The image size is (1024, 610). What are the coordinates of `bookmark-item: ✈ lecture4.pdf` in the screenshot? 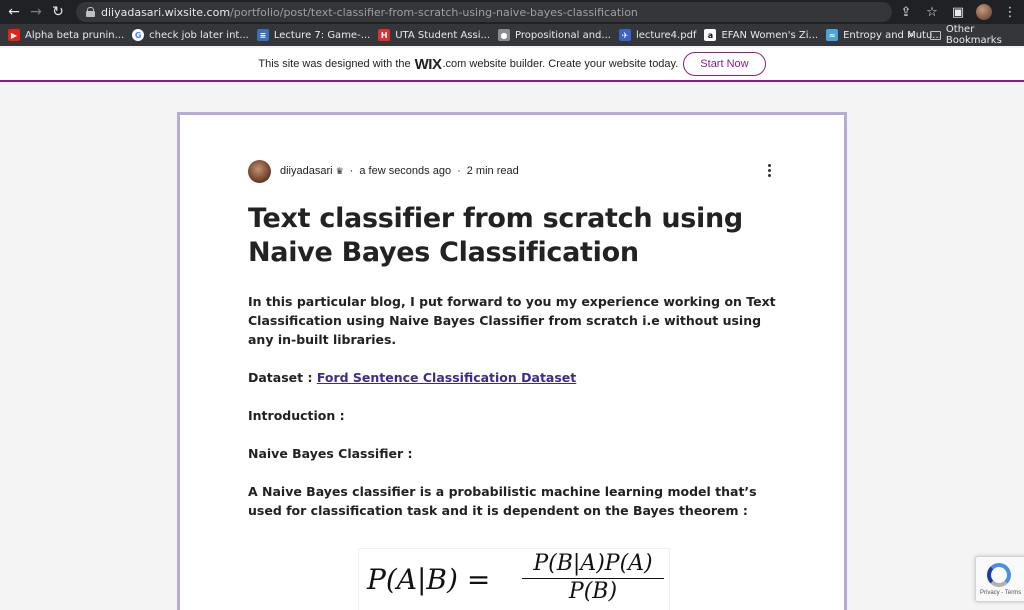 It's located at (657, 35).